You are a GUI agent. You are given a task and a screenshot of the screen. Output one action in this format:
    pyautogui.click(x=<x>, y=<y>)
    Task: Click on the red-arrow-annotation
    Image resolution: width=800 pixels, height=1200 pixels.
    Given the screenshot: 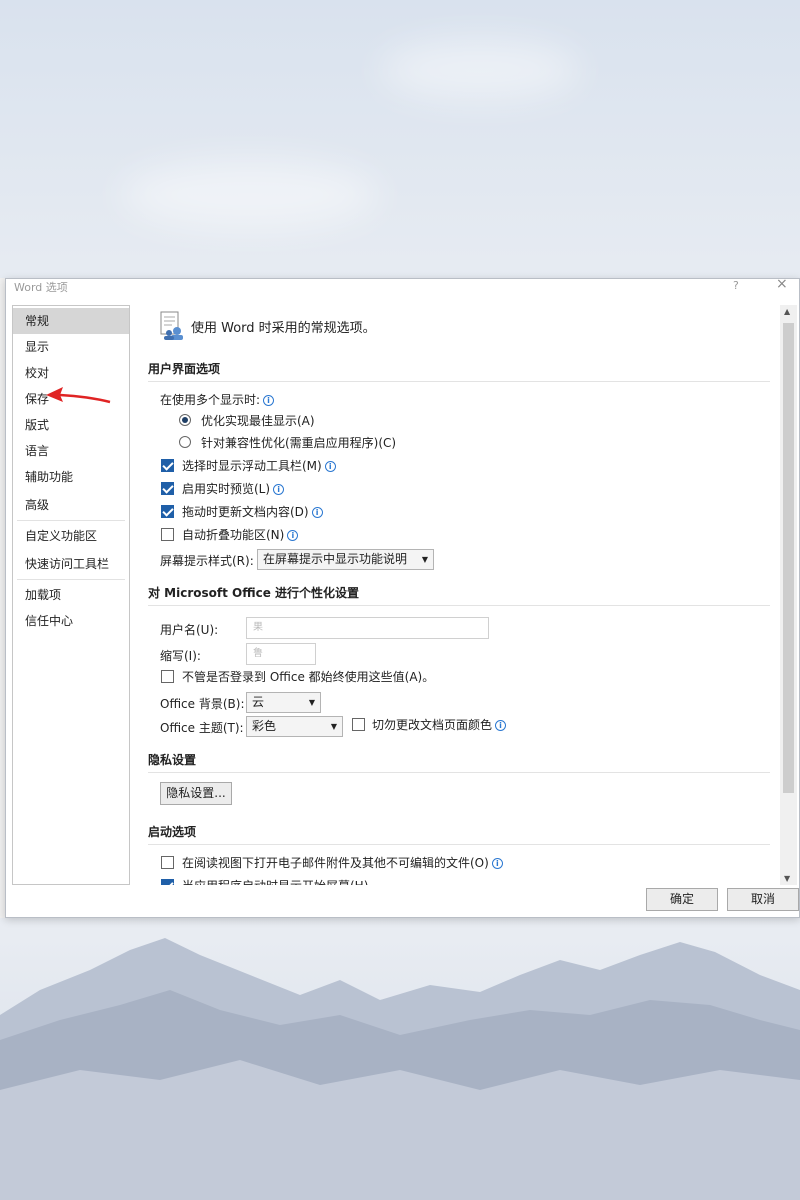 What is the action you would take?
    pyautogui.click(x=78, y=395)
    